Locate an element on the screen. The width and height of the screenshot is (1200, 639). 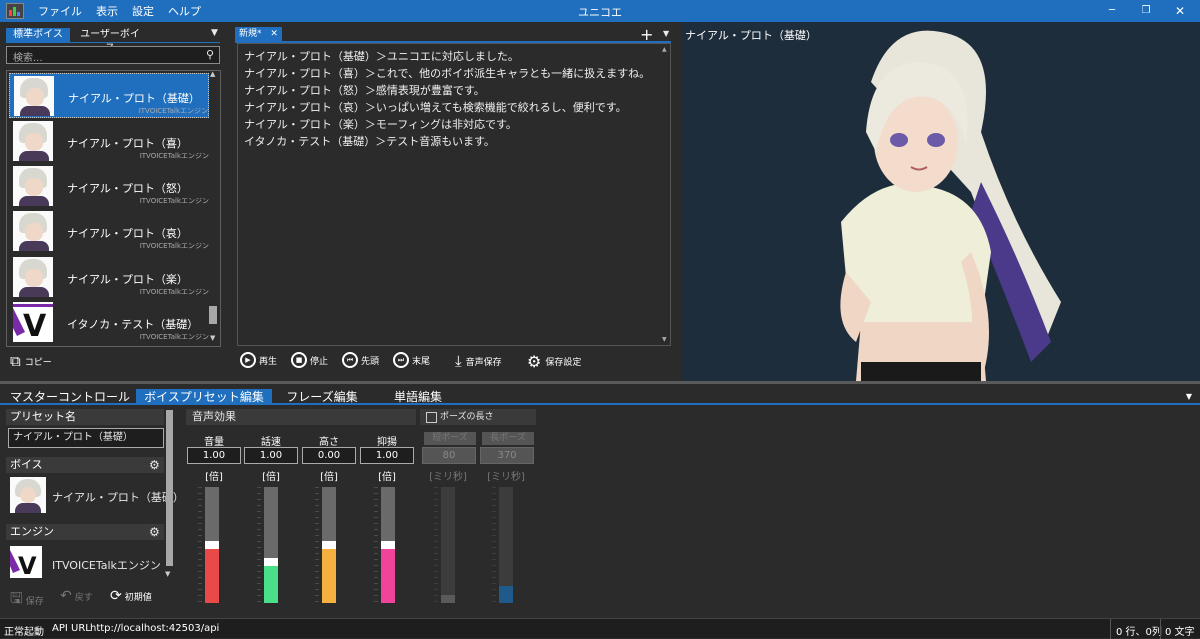
editor-line: ナイアル・プロト（喜）＞これで、他のボイボ派生キャラとも一緒に扱えますね。 is located at coordinates (447, 73).